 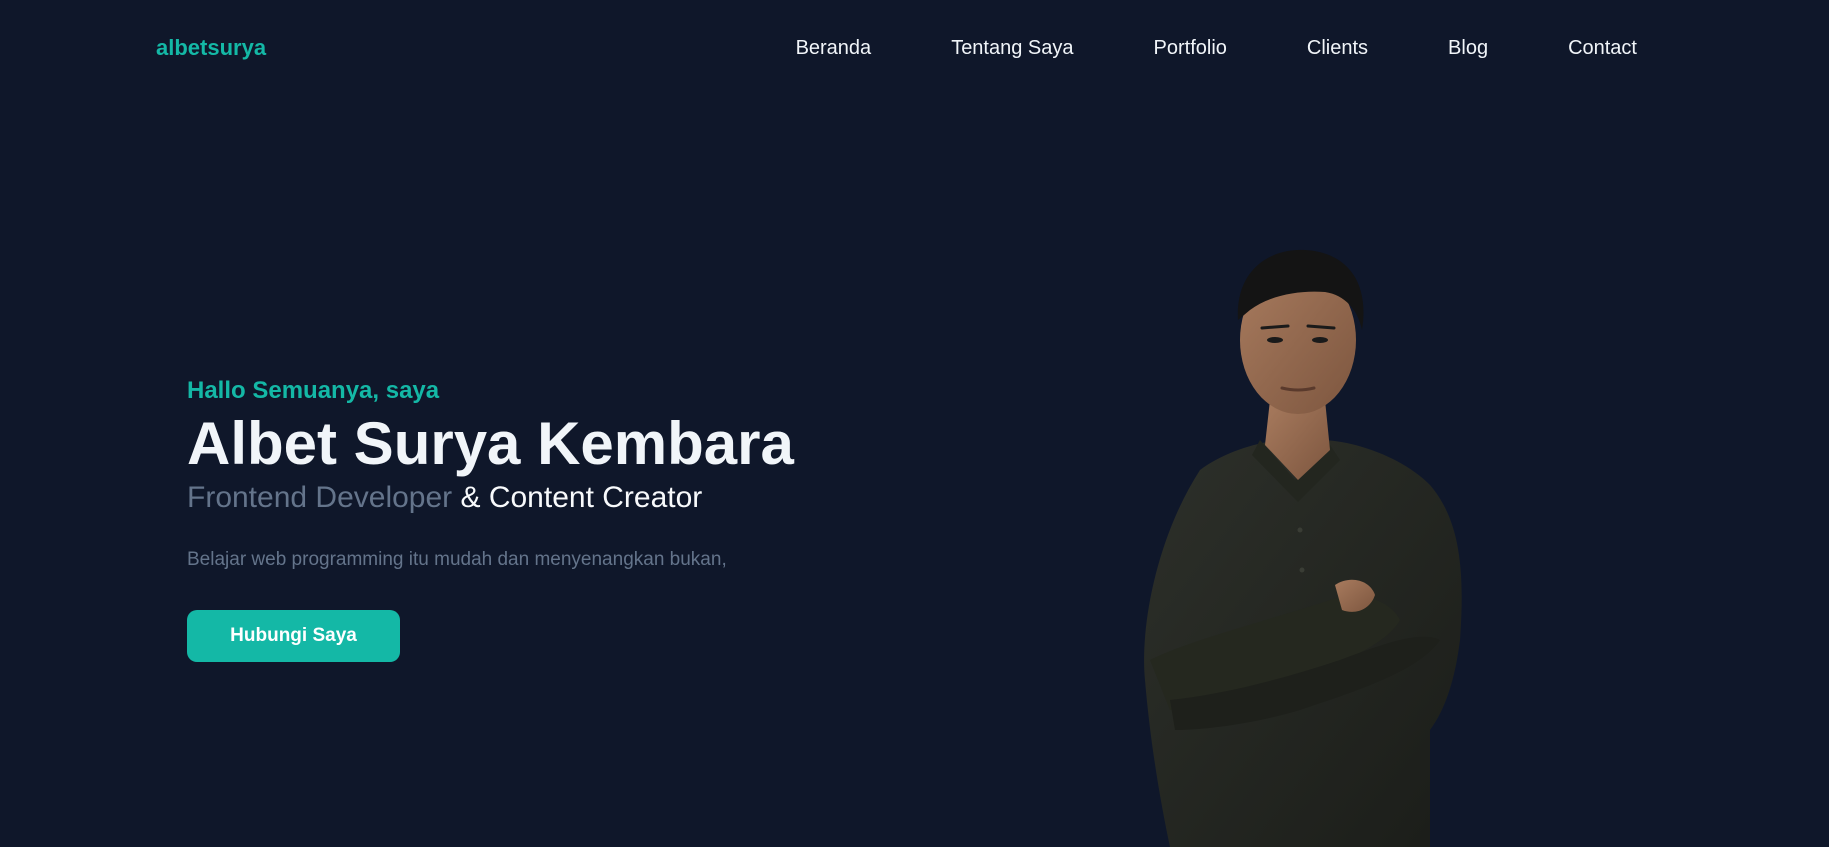 What do you see at coordinates (1012, 48) in the screenshot?
I see `nav-item-tentang-saya: Tentang Saya` at bounding box center [1012, 48].